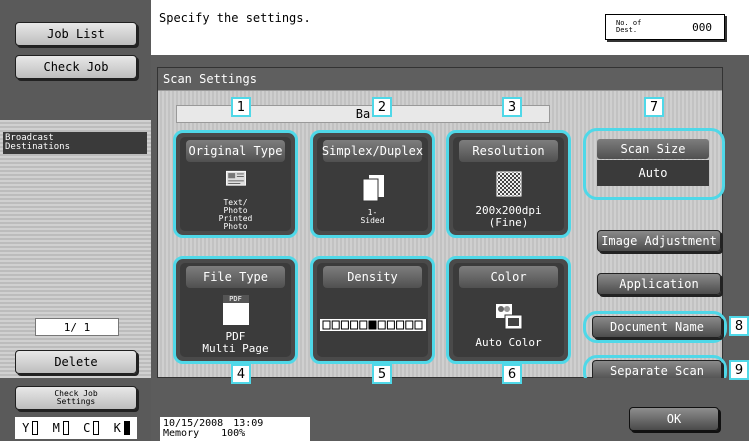 This screenshot has width=749, height=441. I want to click on toner-m-bar, so click(65, 428).